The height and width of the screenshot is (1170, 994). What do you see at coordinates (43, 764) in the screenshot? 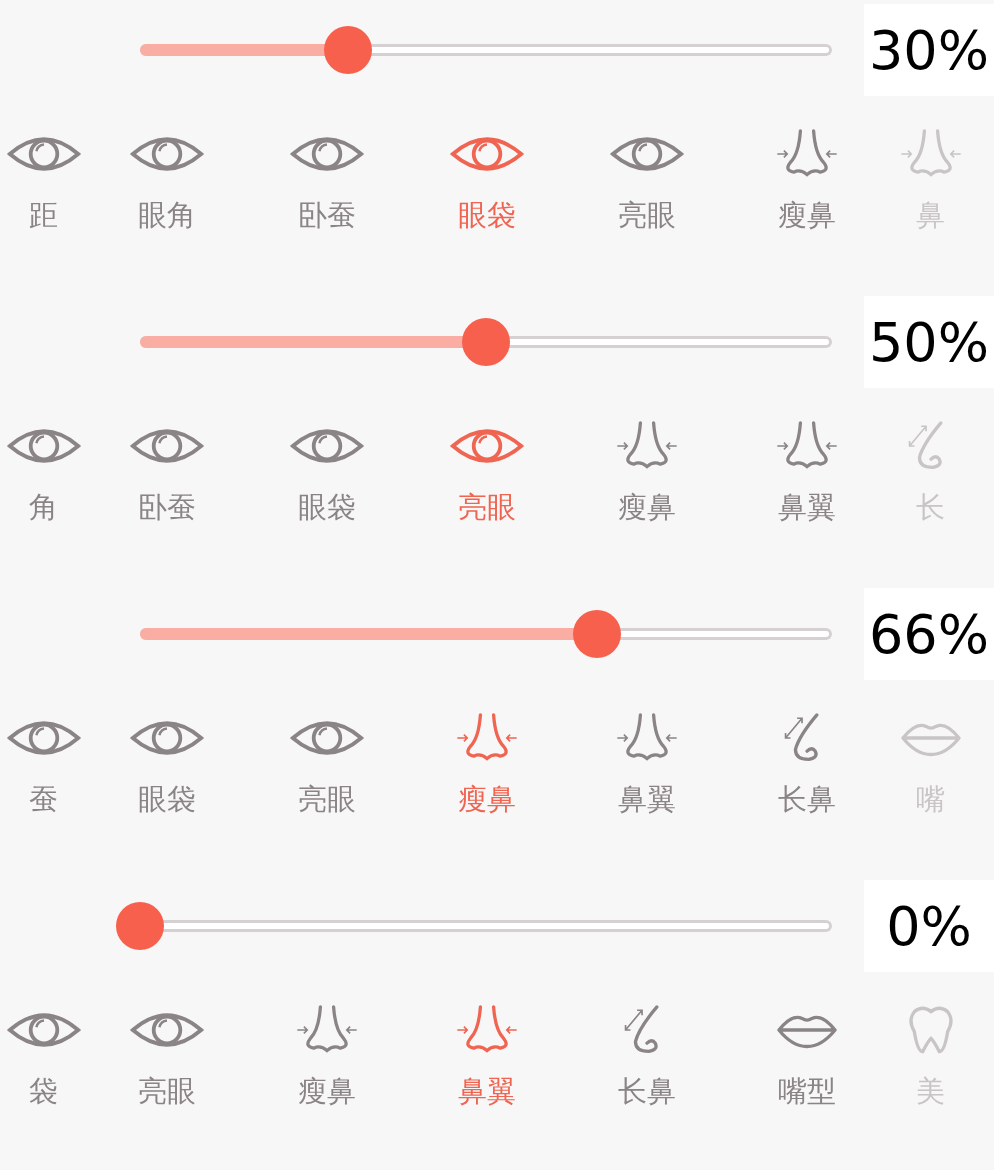
I see `feature-option: 蚕` at bounding box center [43, 764].